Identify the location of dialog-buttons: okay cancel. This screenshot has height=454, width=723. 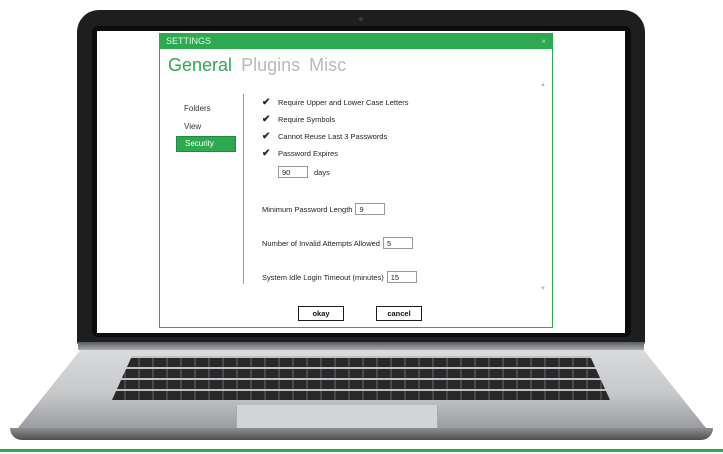
(360, 313).